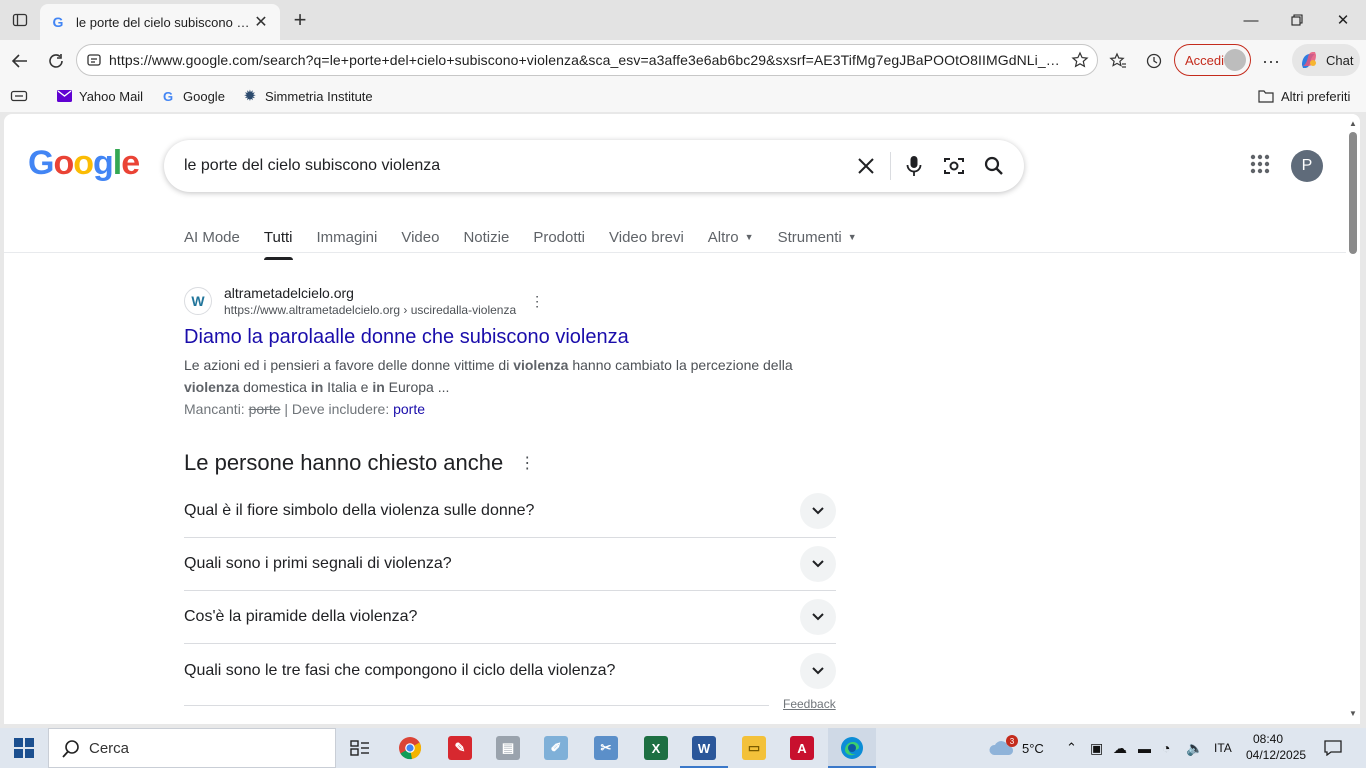 The width and height of the screenshot is (1366, 768). I want to click on weather-widget: 3 5°C, so click(1016, 748).